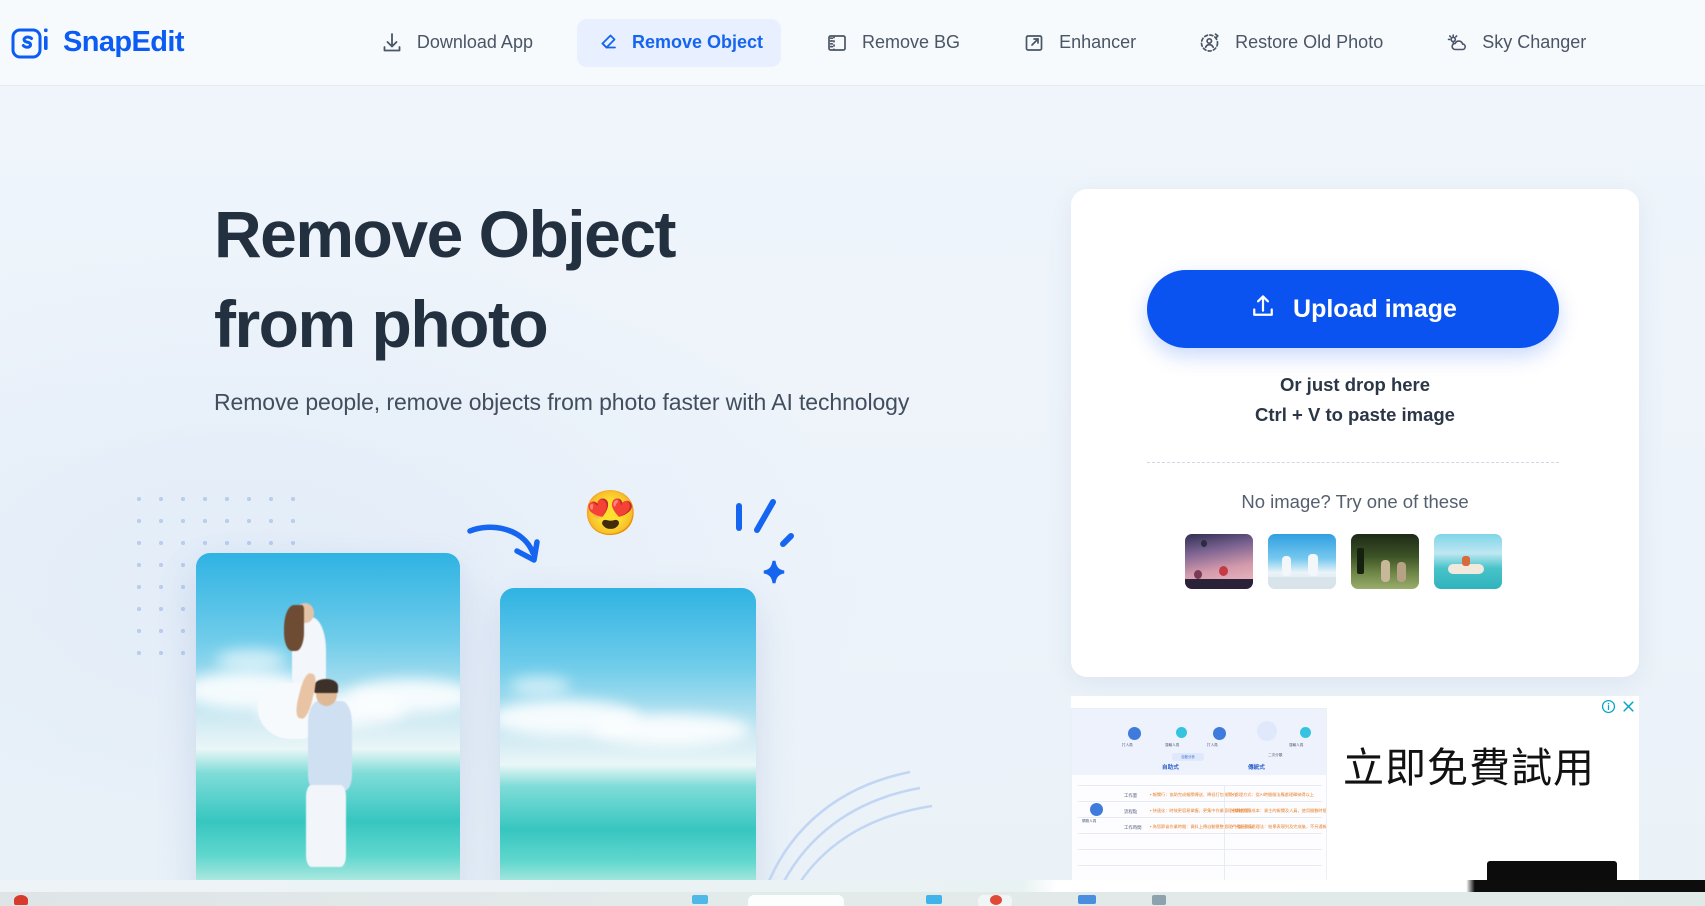 The image size is (1705, 906). I want to click on ad-right-title: 傳統式, so click(1256, 768).